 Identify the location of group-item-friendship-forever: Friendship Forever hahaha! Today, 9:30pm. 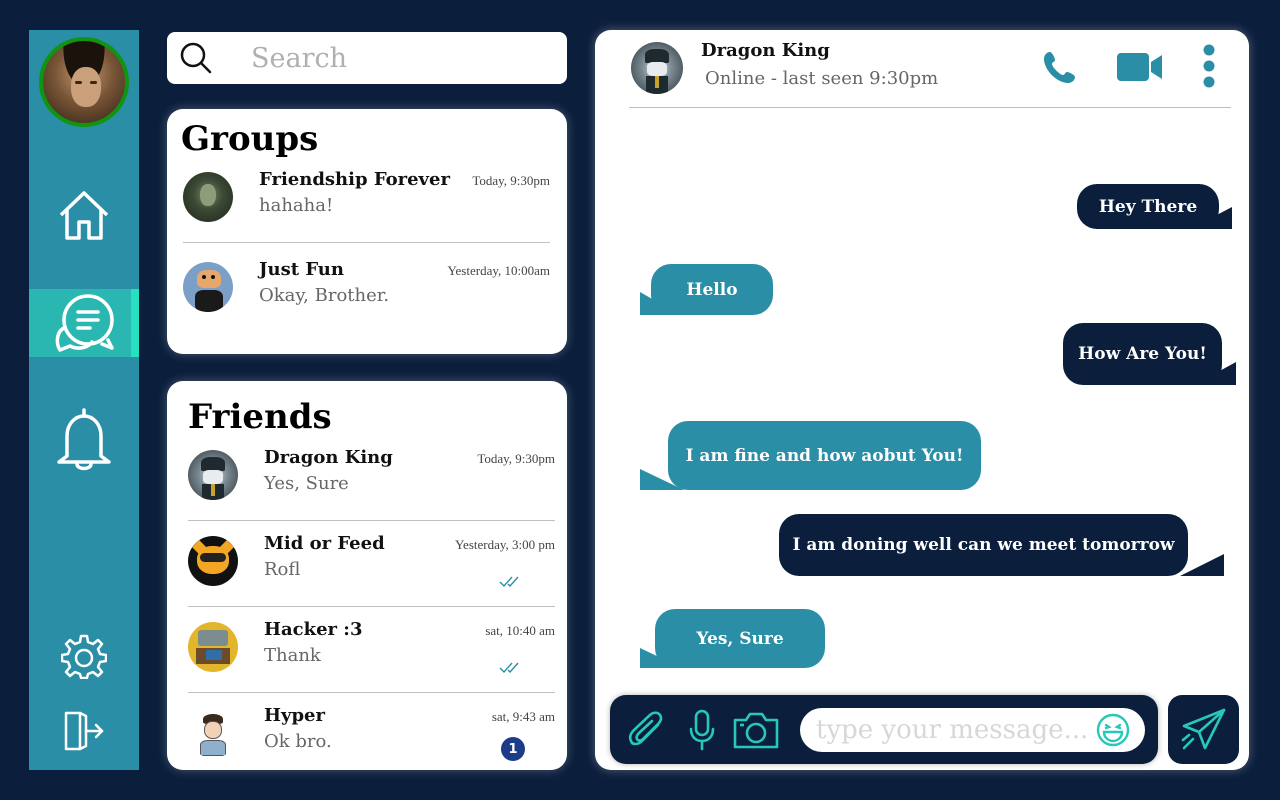
(366, 200).